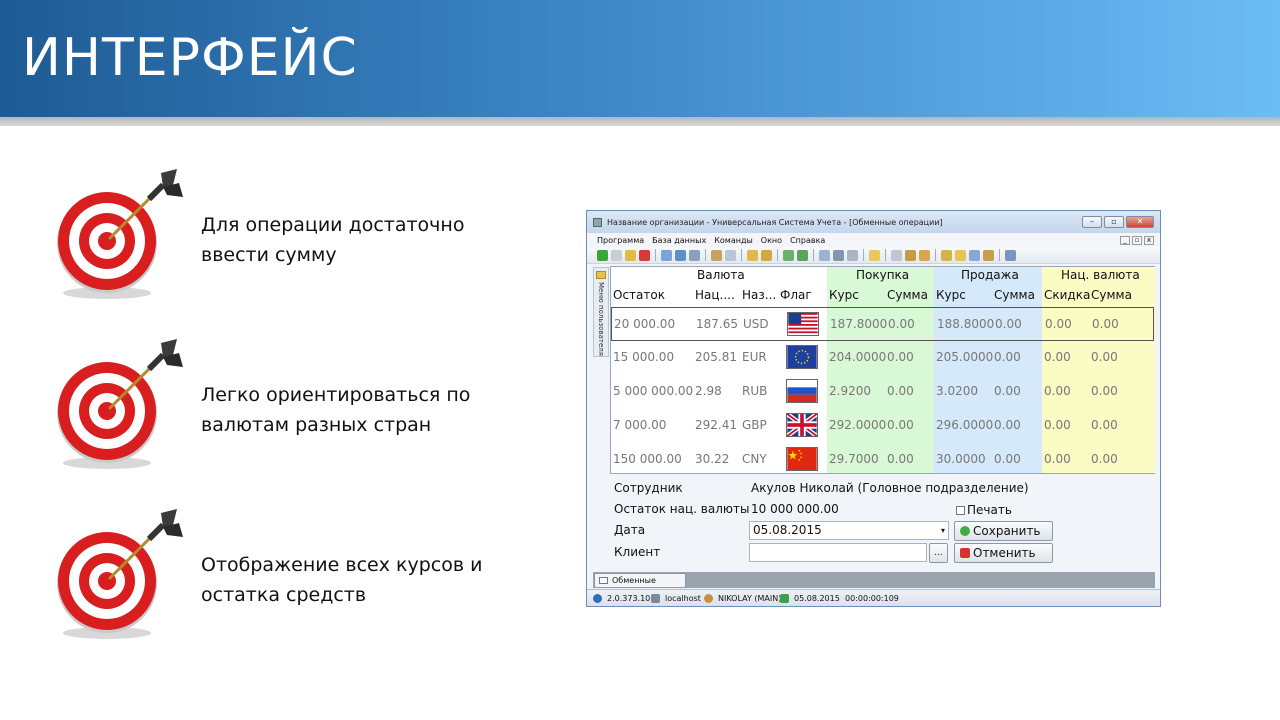  What do you see at coordinates (974, 255) in the screenshot?
I see `users-icon` at bounding box center [974, 255].